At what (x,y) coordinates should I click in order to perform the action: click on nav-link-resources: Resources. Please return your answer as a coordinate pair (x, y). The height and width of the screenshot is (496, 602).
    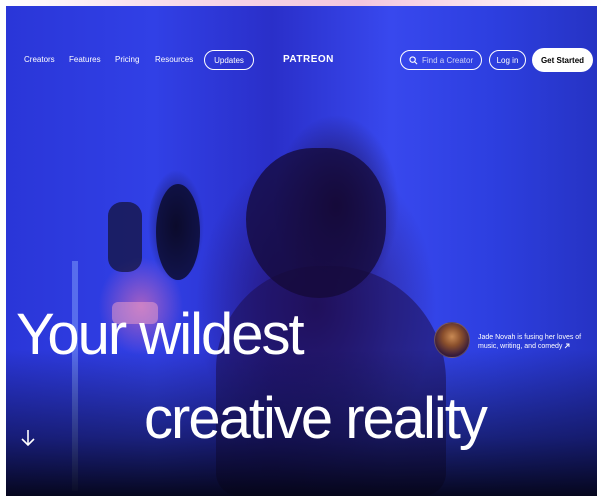
    Looking at the image, I should click on (174, 59).